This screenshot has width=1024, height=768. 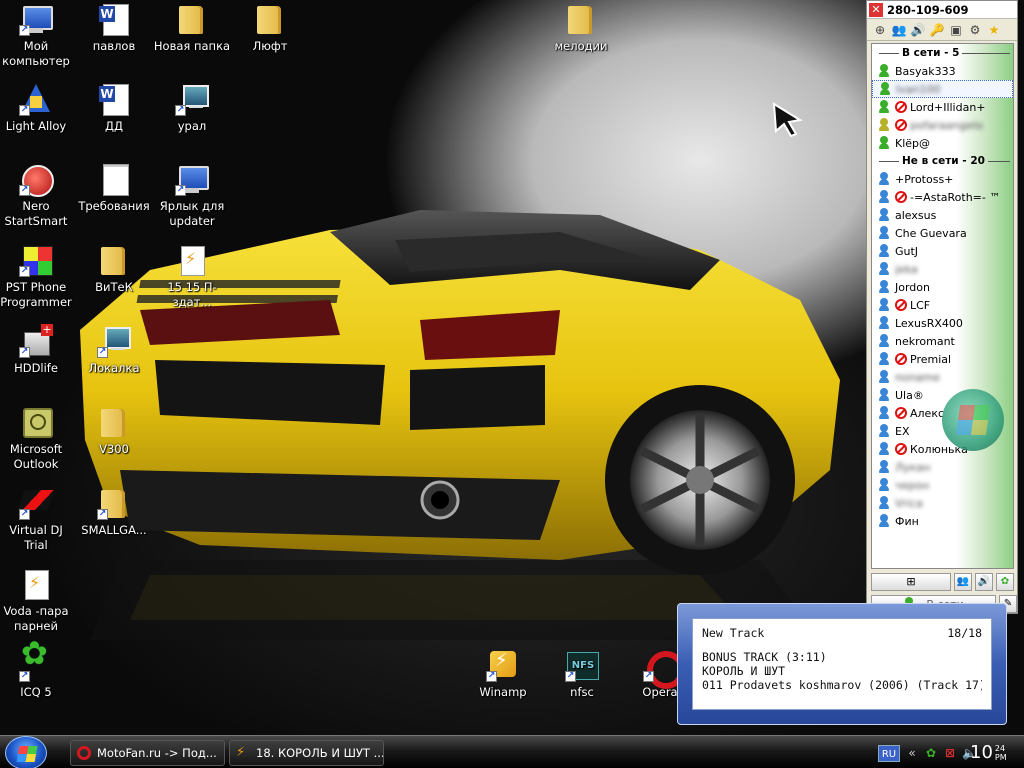 I want to click on nero-icon: ↗, so click(x=36, y=179).